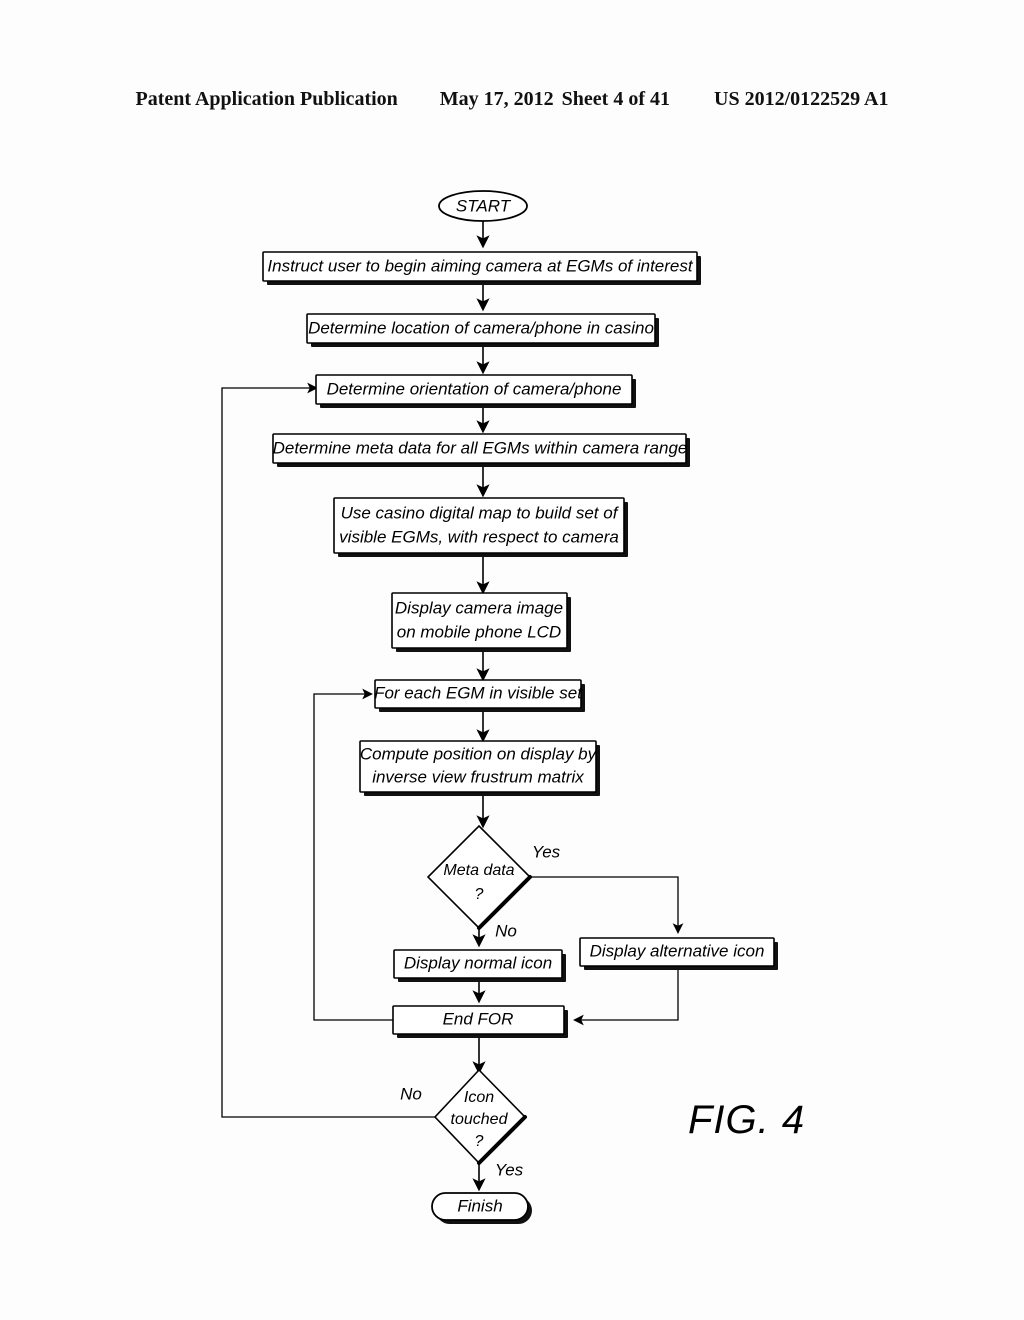 This screenshot has width=1024, height=1320. I want to click on node-display-normal-icon: Display normal icon, so click(479, 965).